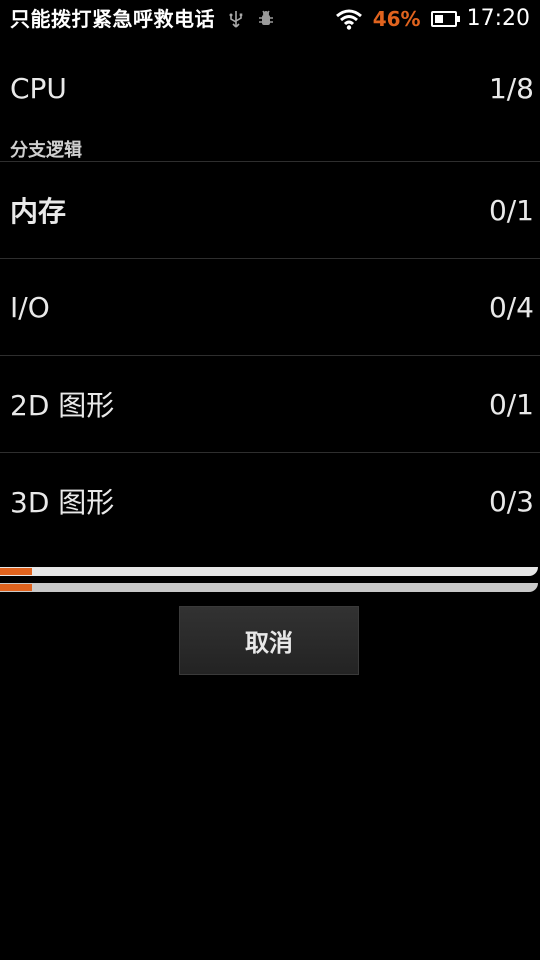  I want to click on status-bar: 只能拨打紧急呼救电话 46% 17:20, so click(270, 19).